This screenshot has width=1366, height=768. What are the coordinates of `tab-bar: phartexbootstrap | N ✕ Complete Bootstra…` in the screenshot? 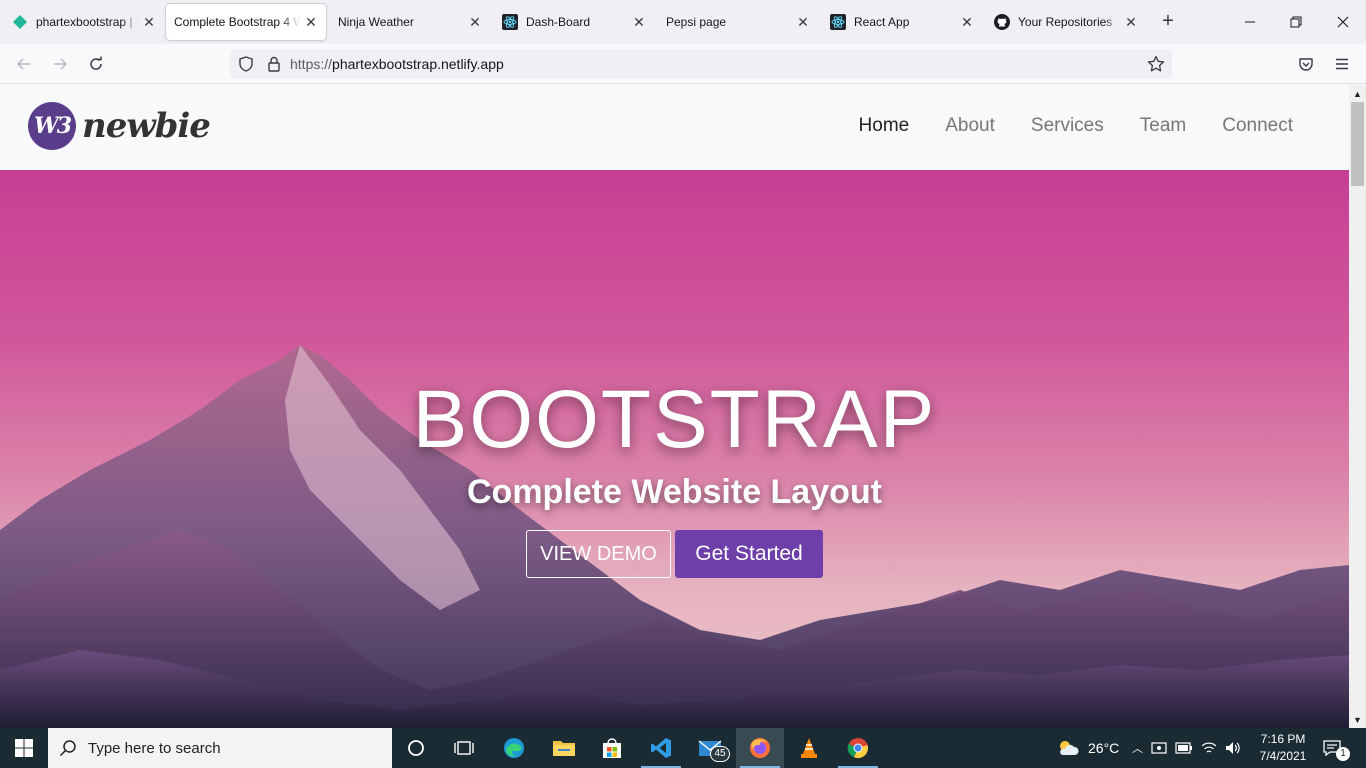 It's located at (683, 22).